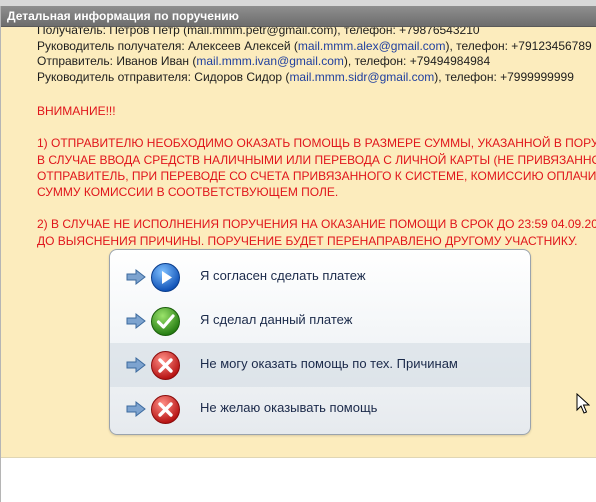 The width and height of the screenshot is (596, 502). Describe the element at coordinates (504, 76) in the screenshot. I see `sender-head-phone: ), телефон: +7999999999` at that location.